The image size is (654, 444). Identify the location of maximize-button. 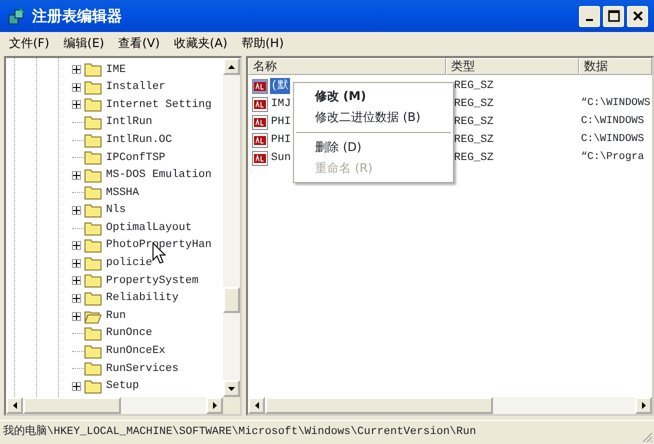
(613, 16).